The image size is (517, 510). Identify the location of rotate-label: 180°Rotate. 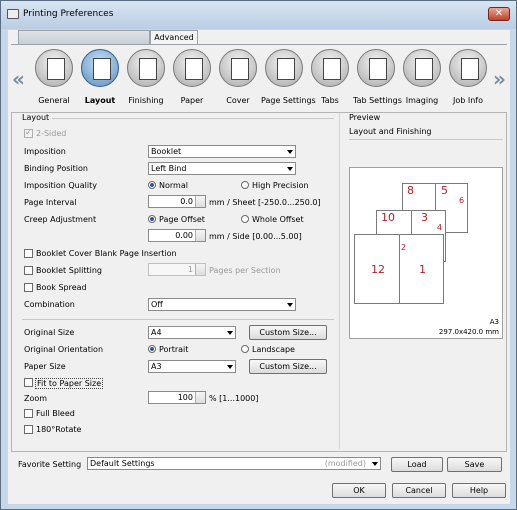
(59, 429).